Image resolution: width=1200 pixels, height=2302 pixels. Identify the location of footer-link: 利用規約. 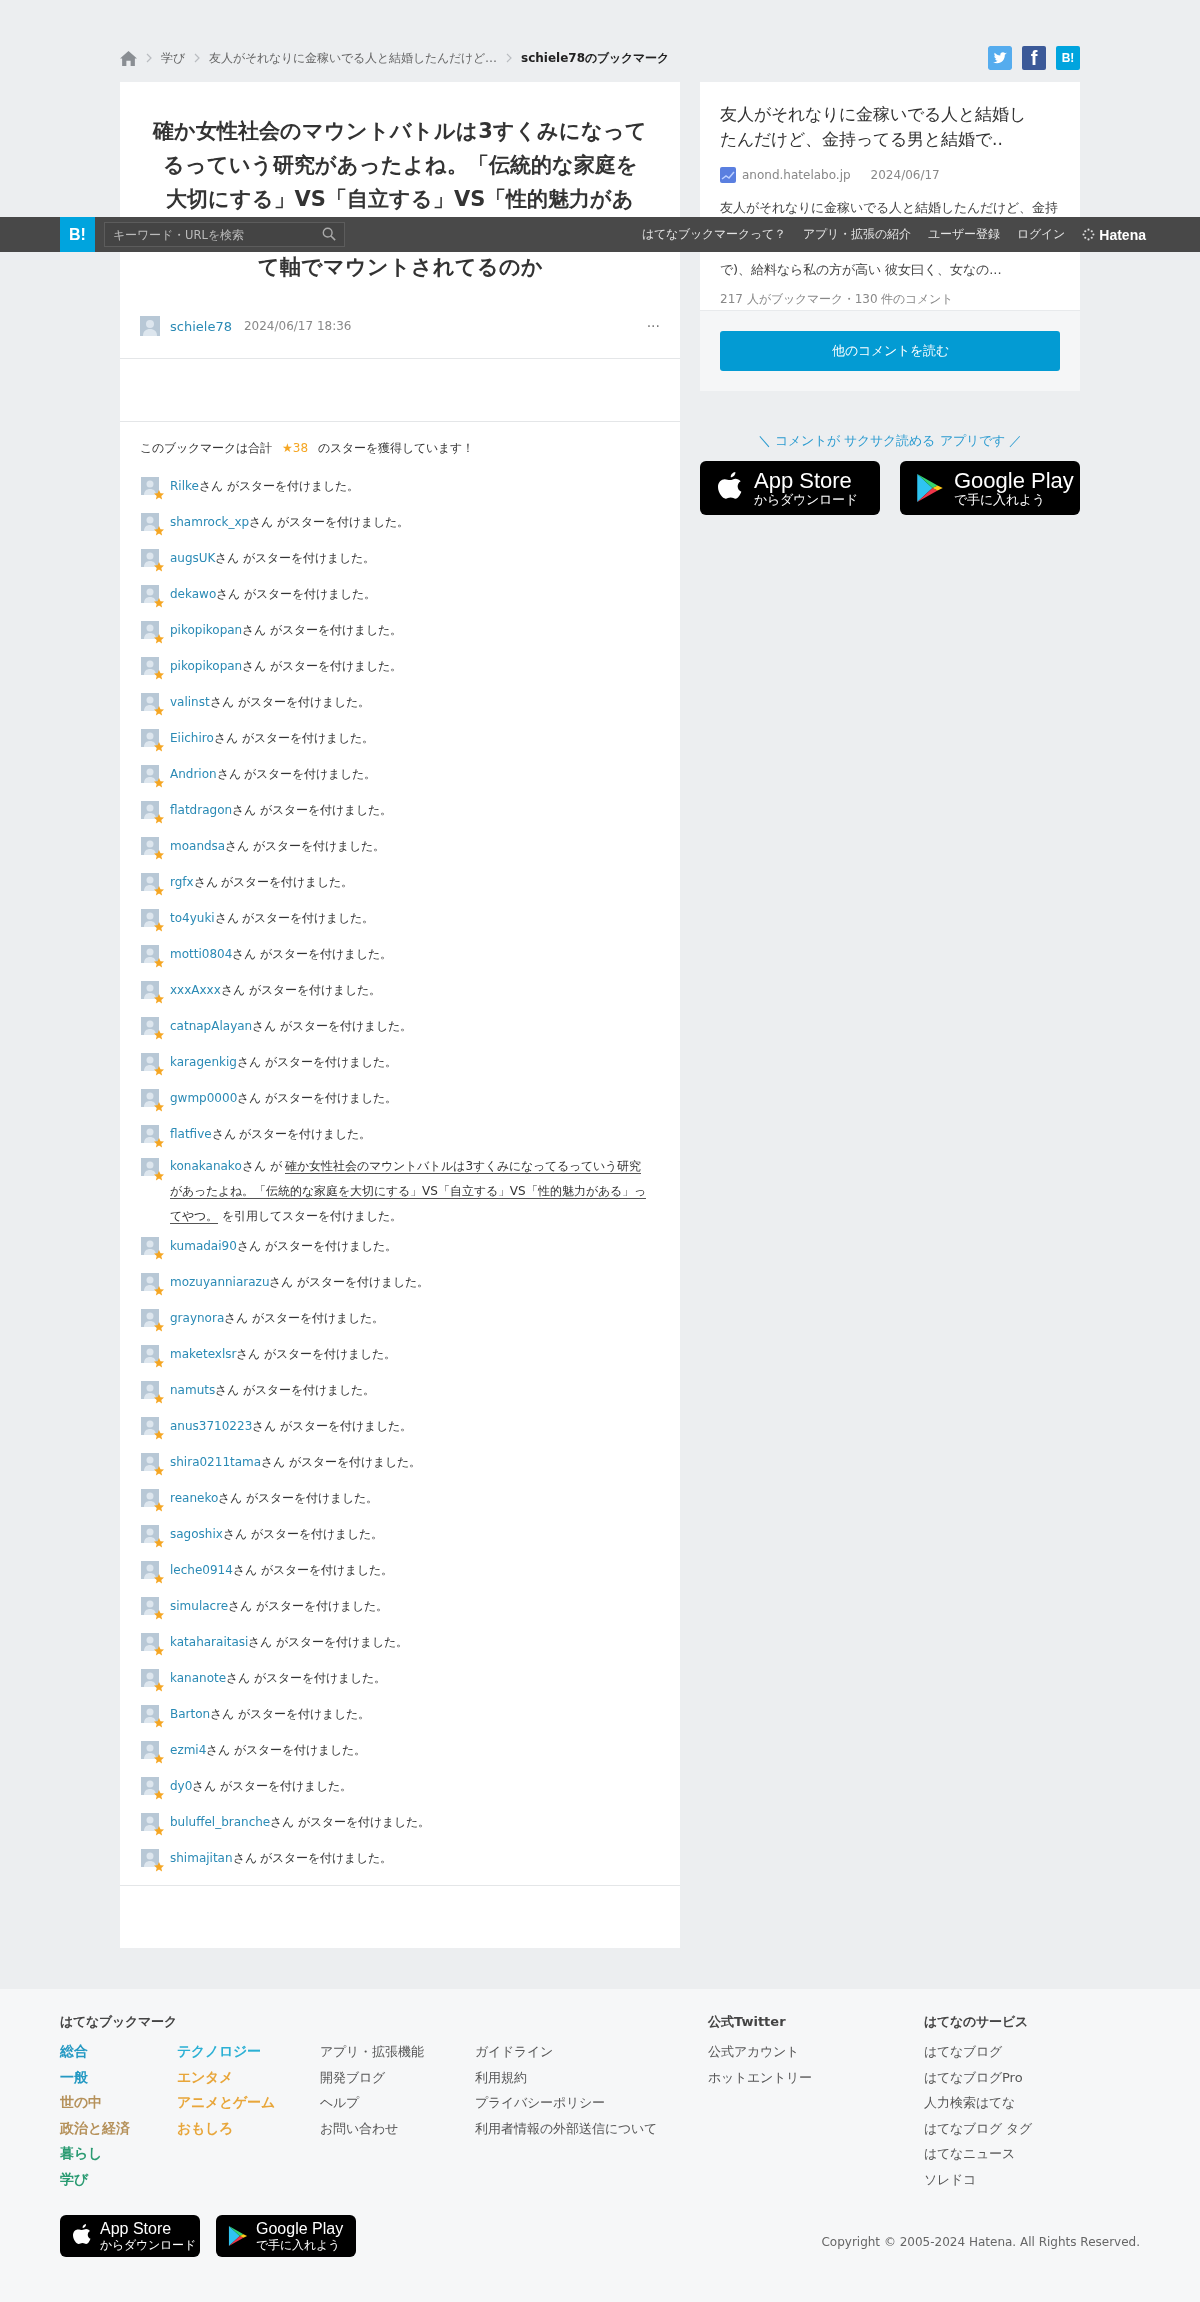
(566, 2077).